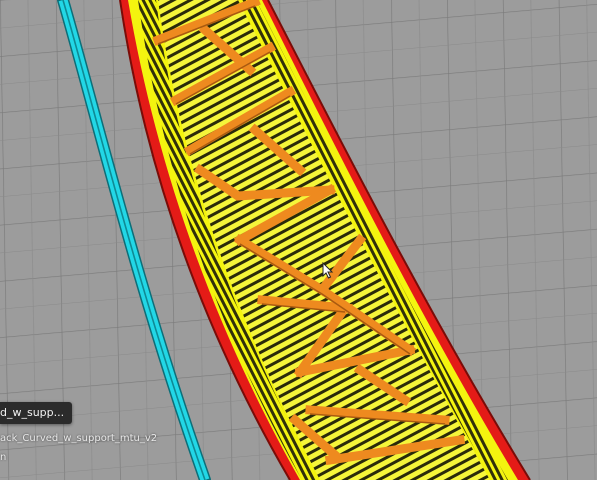 The image size is (597, 480). What do you see at coordinates (328, 270) in the screenshot?
I see `mouse-pointer-icon` at bounding box center [328, 270].